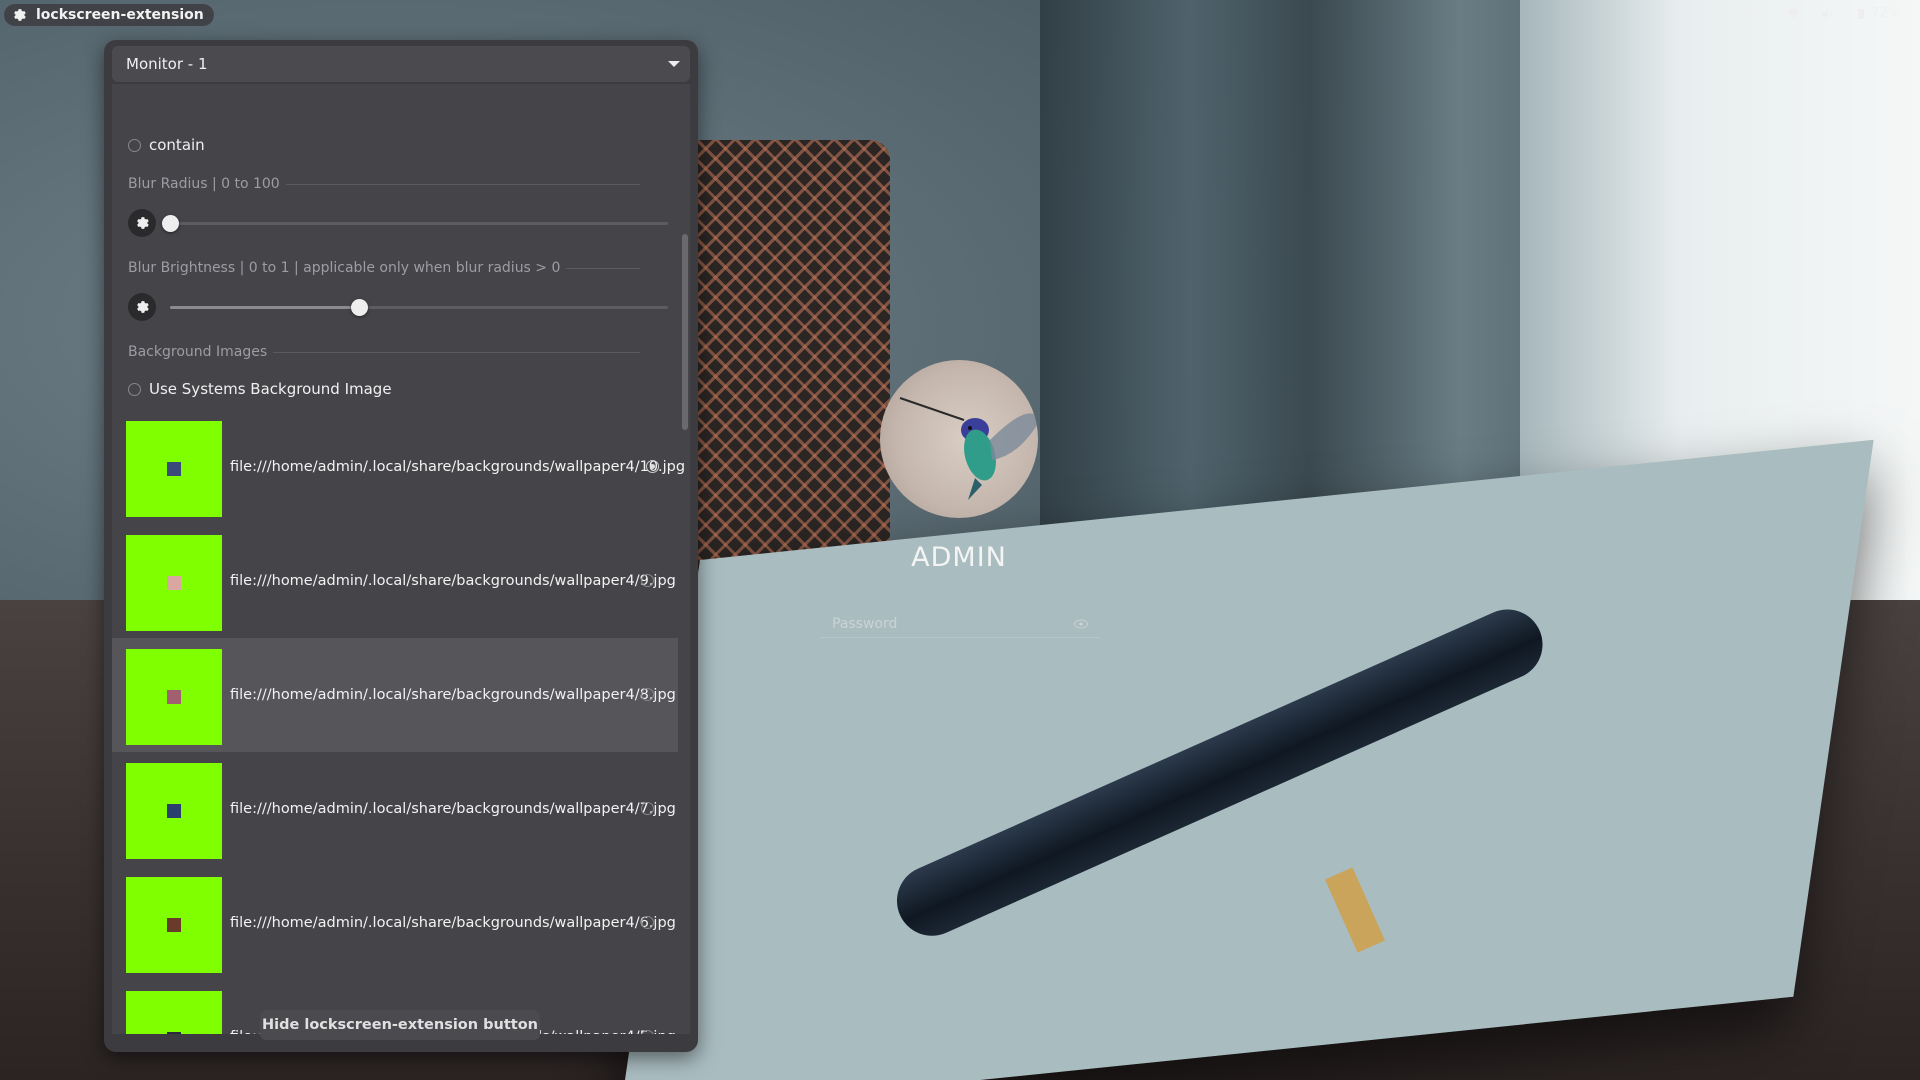  What do you see at coordinates (270, 389) in the screenshot?
I see `use-system-background-label: Use Systems Background Image` at bounding box center [270, 389].